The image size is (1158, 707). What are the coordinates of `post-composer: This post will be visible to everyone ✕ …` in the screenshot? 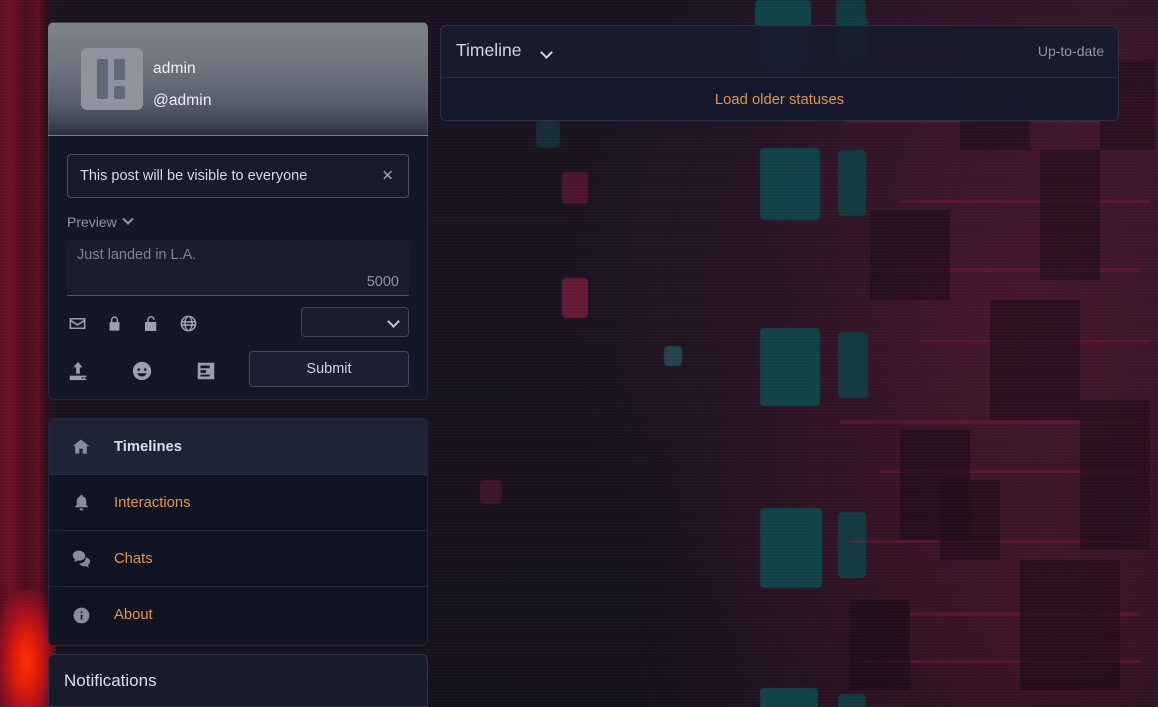 It's located at (238, 268).